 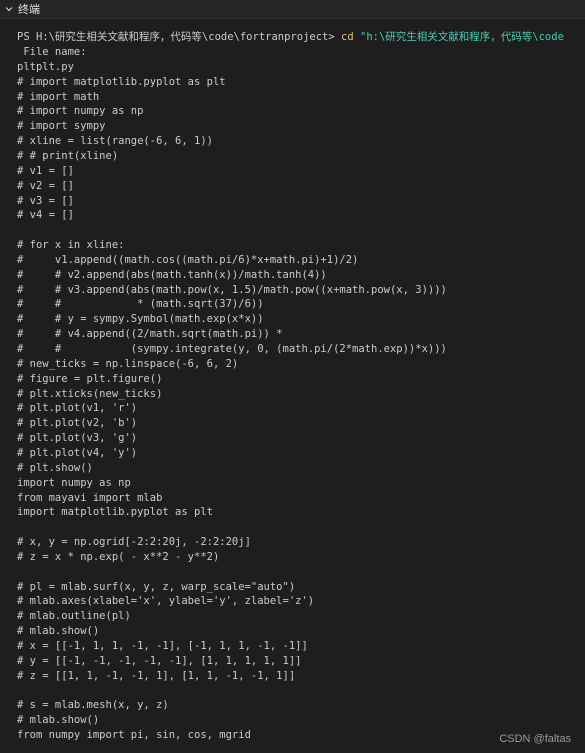 What do you see at coordinates (74, 482) in the screenshot?
I see `terminal-line: import numpy as np` at bounding box center [74, 482].